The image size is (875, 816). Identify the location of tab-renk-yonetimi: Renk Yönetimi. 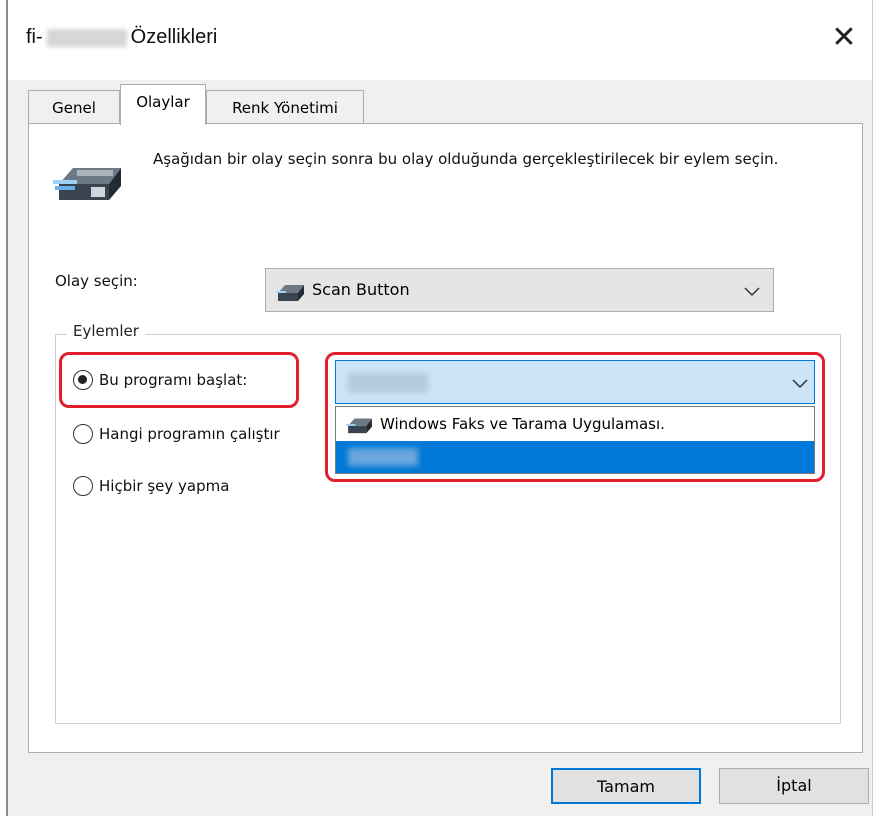
(285, 107).